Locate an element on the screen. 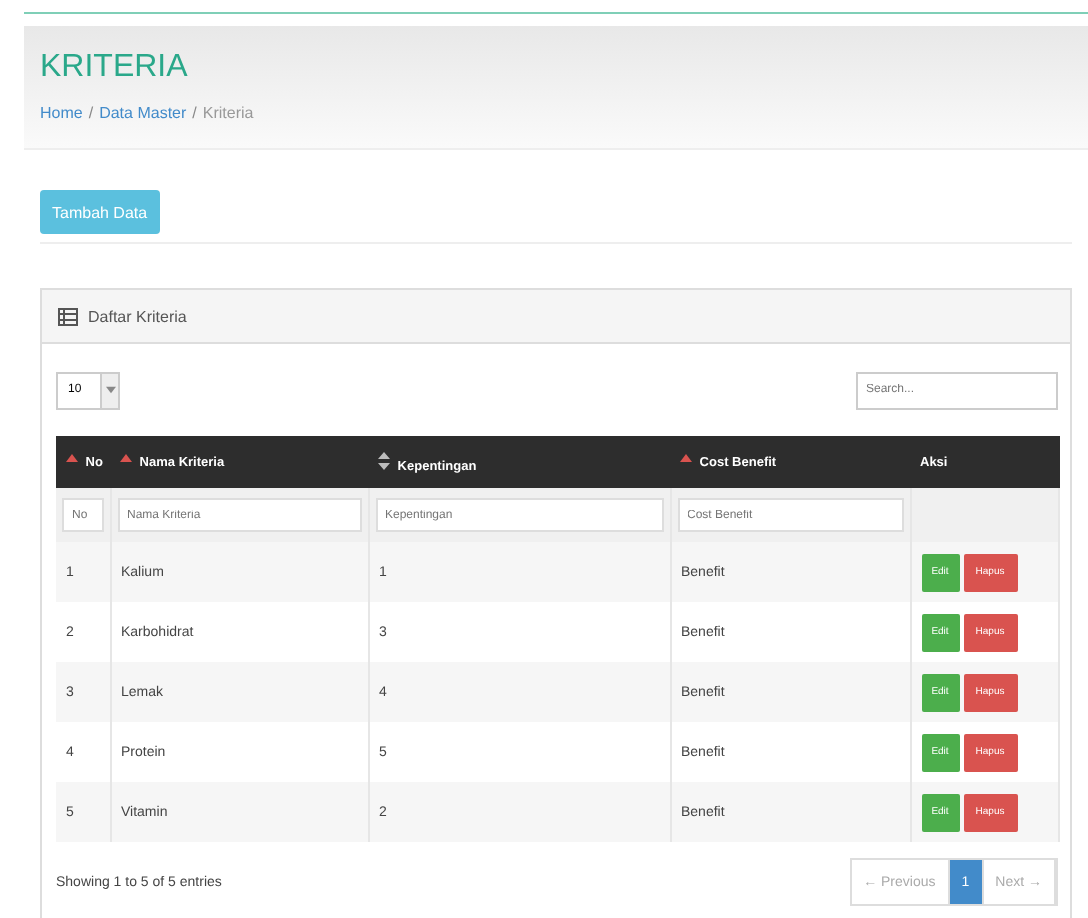 This screenshot has width=1088, height=918. panel-title: Daftar Kriteria is located at coordinates (137, 316).